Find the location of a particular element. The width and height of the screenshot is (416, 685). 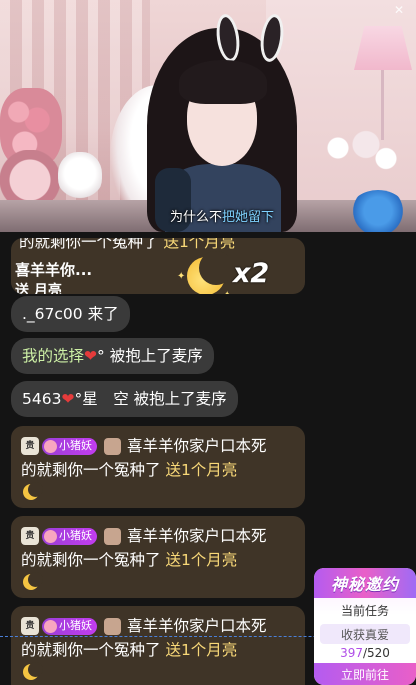

gift-banner: 的就剩你一个冤种了 送1个月亮 喜羊羊你... 送 月亮 ✦ ✦ x2 is located at coordinates (158, 266).